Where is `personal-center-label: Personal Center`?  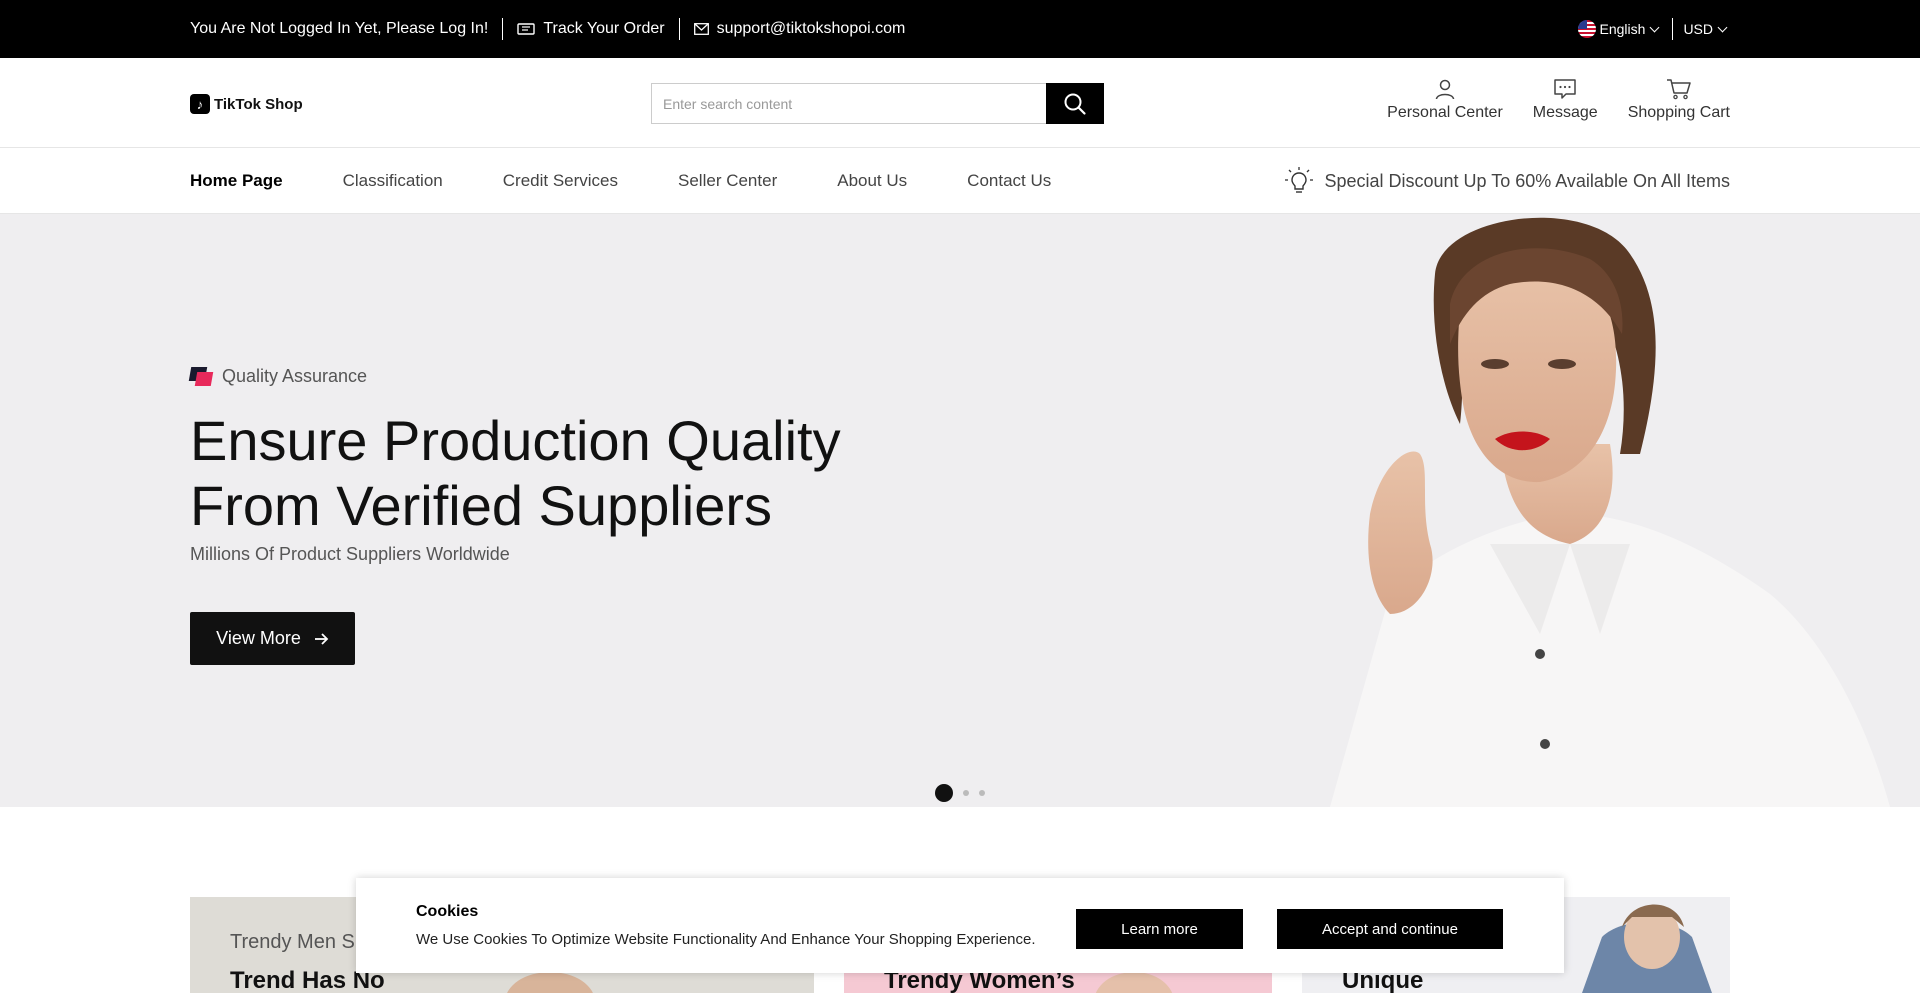
personal-center-label: Personal Center is located at coordinates (1445, 112).